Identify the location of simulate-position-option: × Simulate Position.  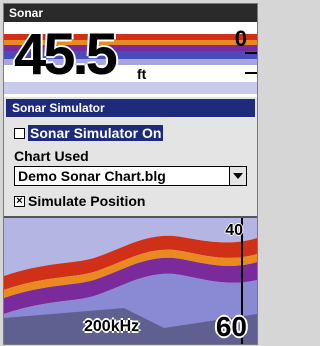
(79, 201).